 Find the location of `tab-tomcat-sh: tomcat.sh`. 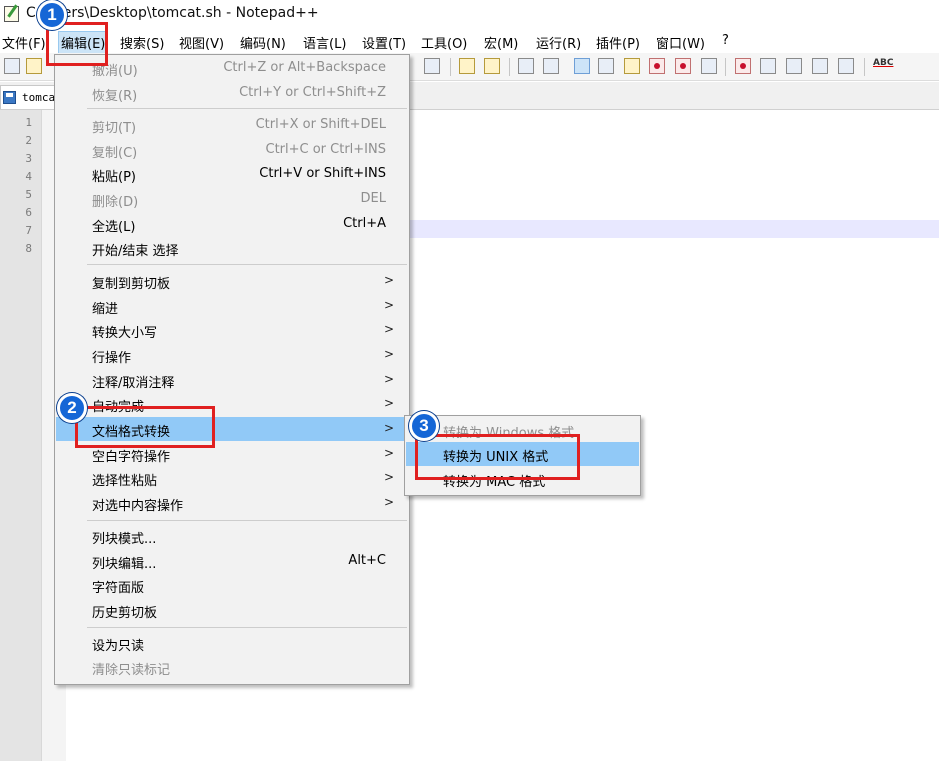

tab-tomcat-sh: tomcat.sh is located at coordinates (30, 97).